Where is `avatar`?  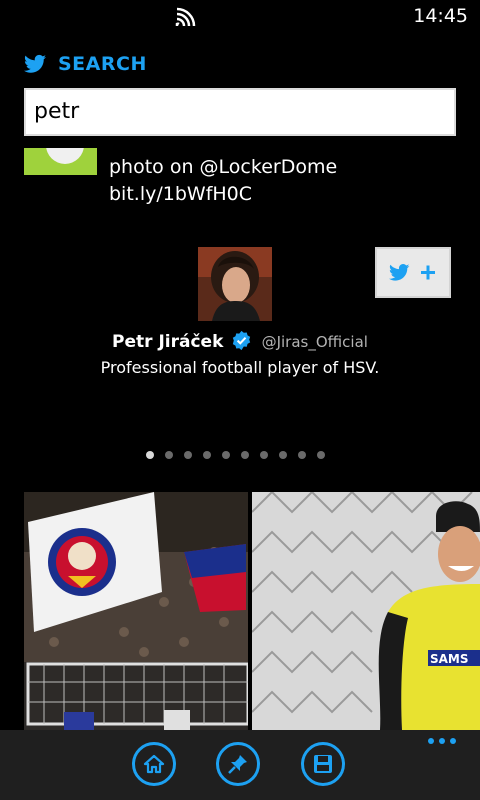
avatar is located at coordinates (235, 284).